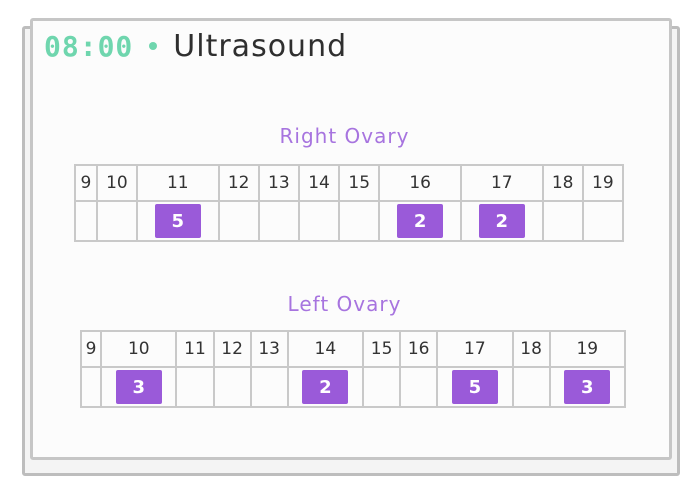  I want to click on header: 08:00 Ultrasound, so click(195, 46).